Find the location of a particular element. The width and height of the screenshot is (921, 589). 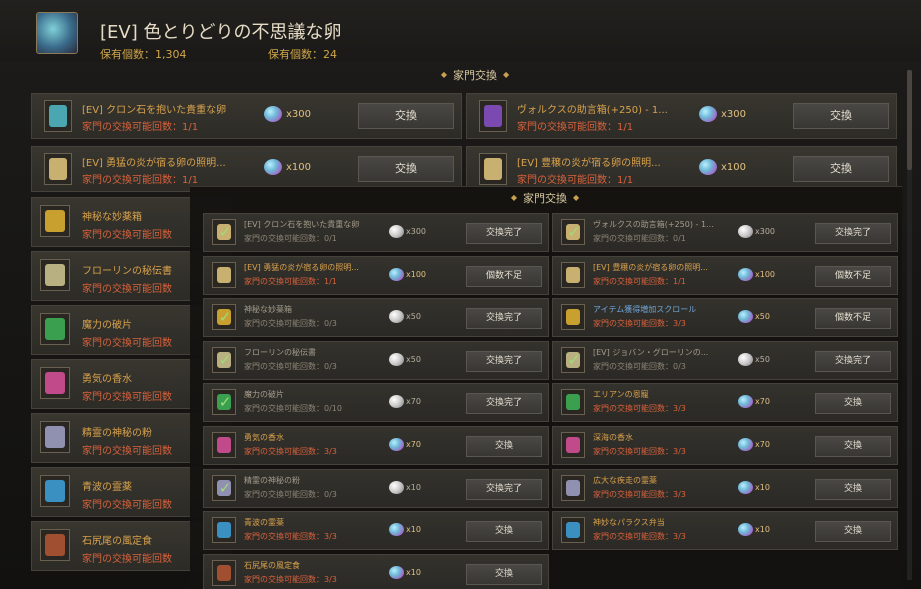

small-item-card: ✓ [EV] ジョバン・グローリンの... 家門の交換可能回数：0/3 x50 交換完了 is located at coordinates (725, 360).